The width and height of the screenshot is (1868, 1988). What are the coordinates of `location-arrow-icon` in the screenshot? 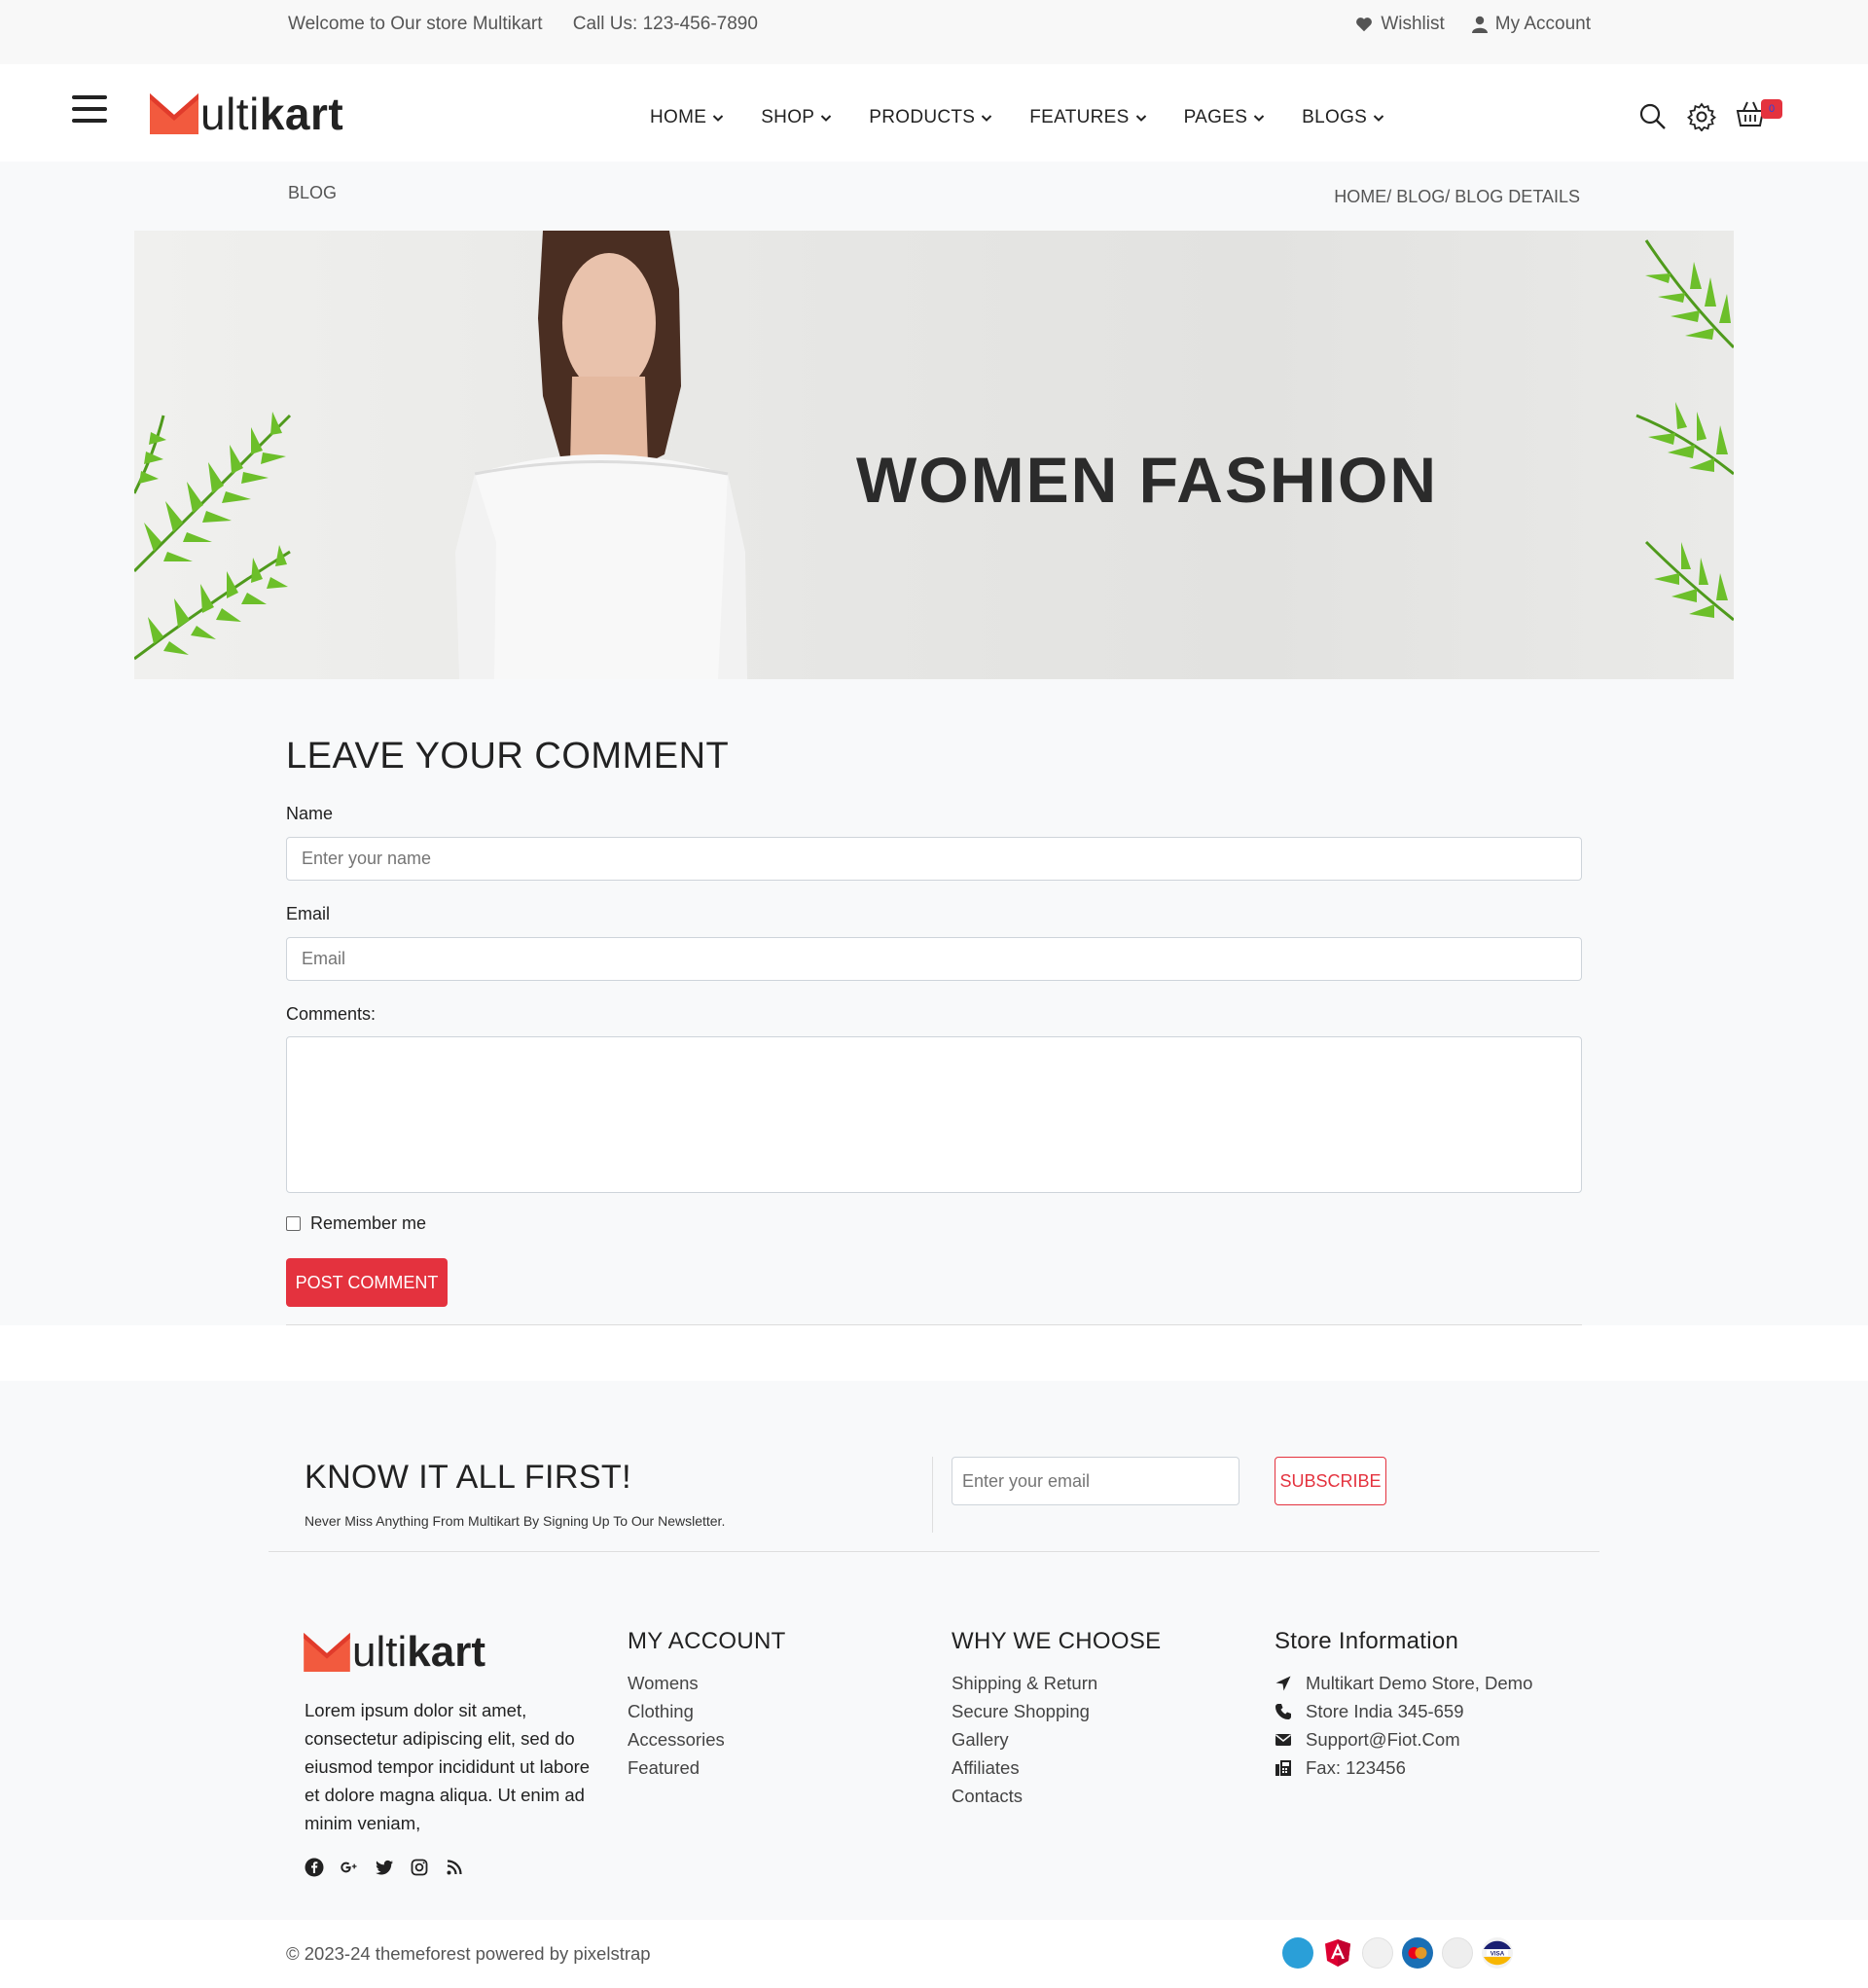 It's located at (1283, 1683).